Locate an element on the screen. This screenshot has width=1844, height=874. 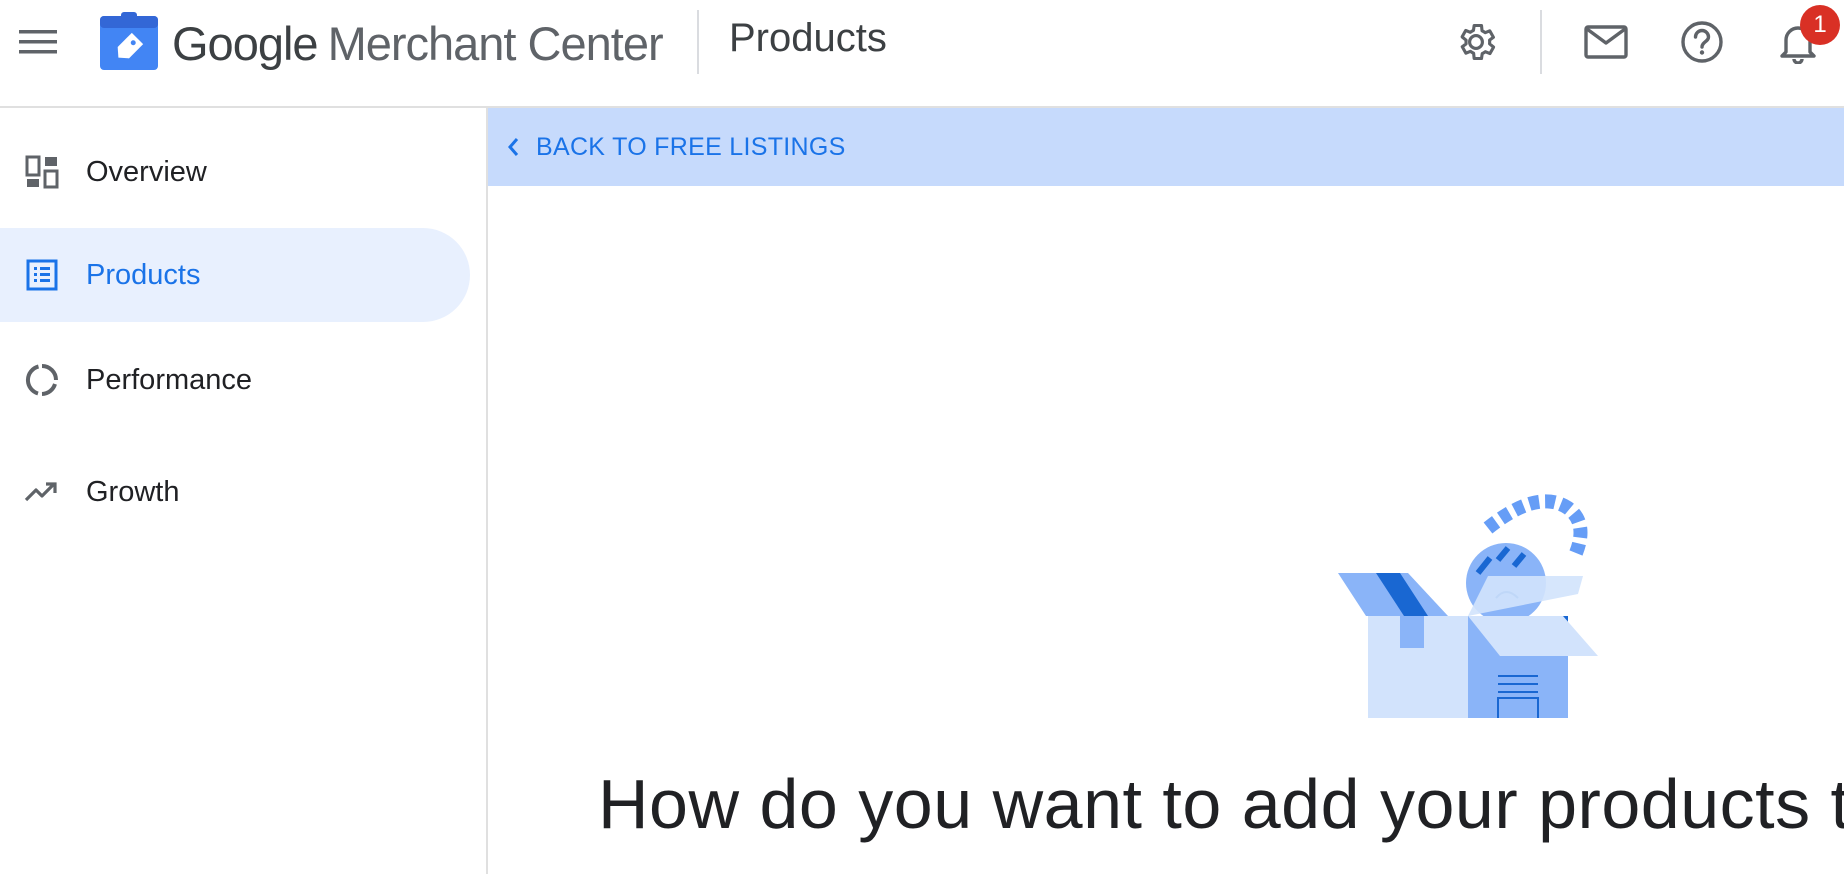
growth-icon is located at coordinates (42, 492).